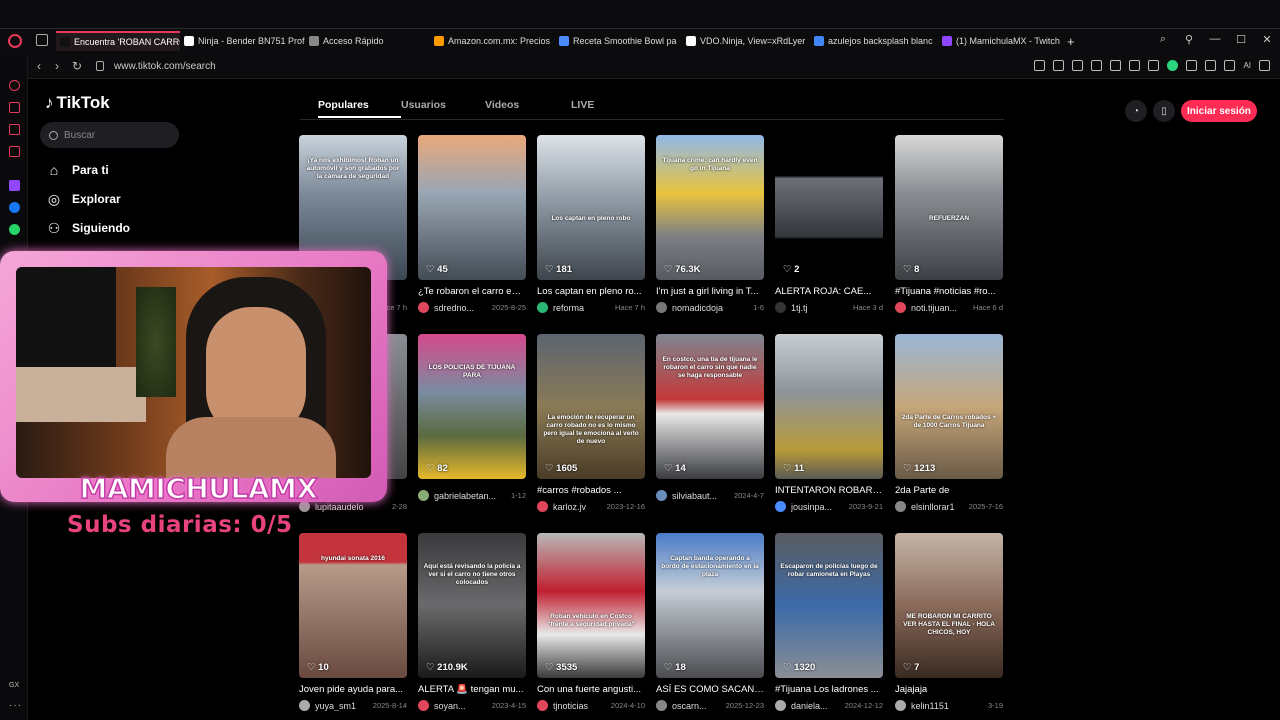  Describe the element at coordinates (14, 229) in the screenshot. I see `whatsapp-icon` at that location.